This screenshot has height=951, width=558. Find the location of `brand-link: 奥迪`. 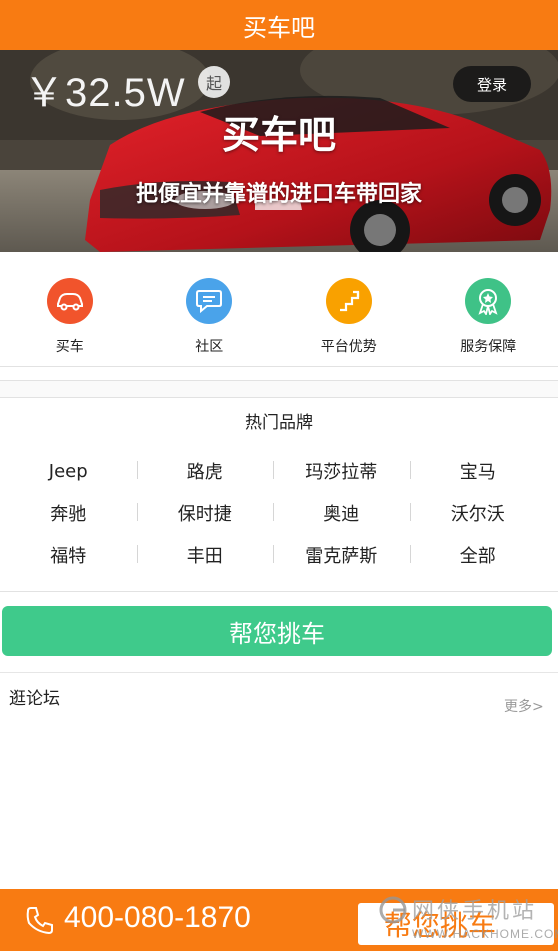

brand-link: 奥迪 is located at coordinates (341, 513).